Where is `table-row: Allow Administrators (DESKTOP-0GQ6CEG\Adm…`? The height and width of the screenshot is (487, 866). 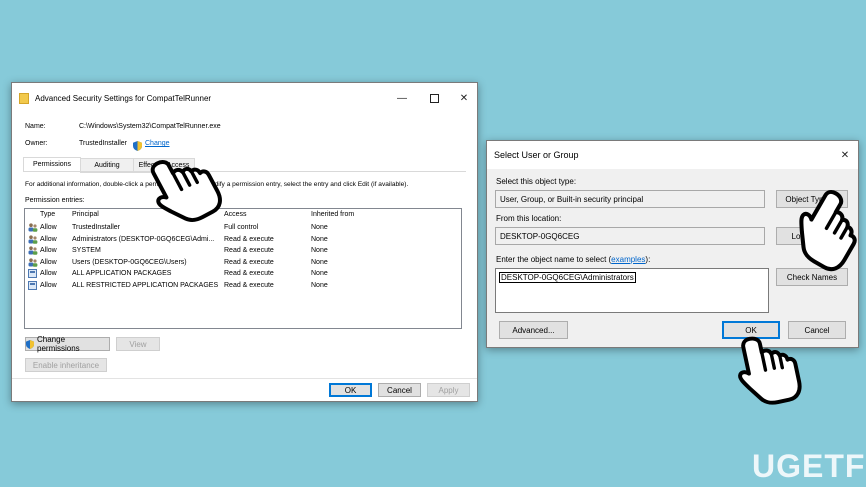 table-row: Allow Administrators (DESKTOP-0GQ6CEG\Adm… is located at coordinates (240, 240).